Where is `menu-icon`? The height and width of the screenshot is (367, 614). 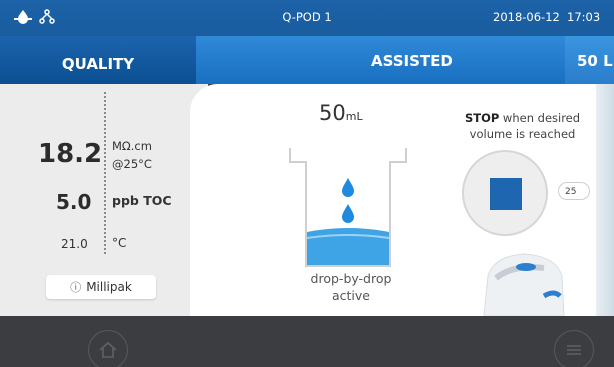 menu-icon is located at coordinates (574, 350).